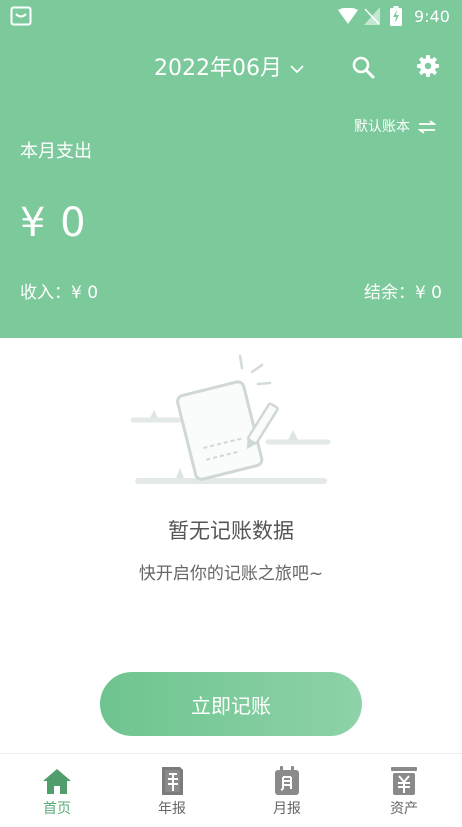 The width and height of the screenshot is (462, 827). What do you see at coordinates (56, 151) in the screenshot?
I see `monthly-expense-title: 本月支出` at bounding box center [56, 151].